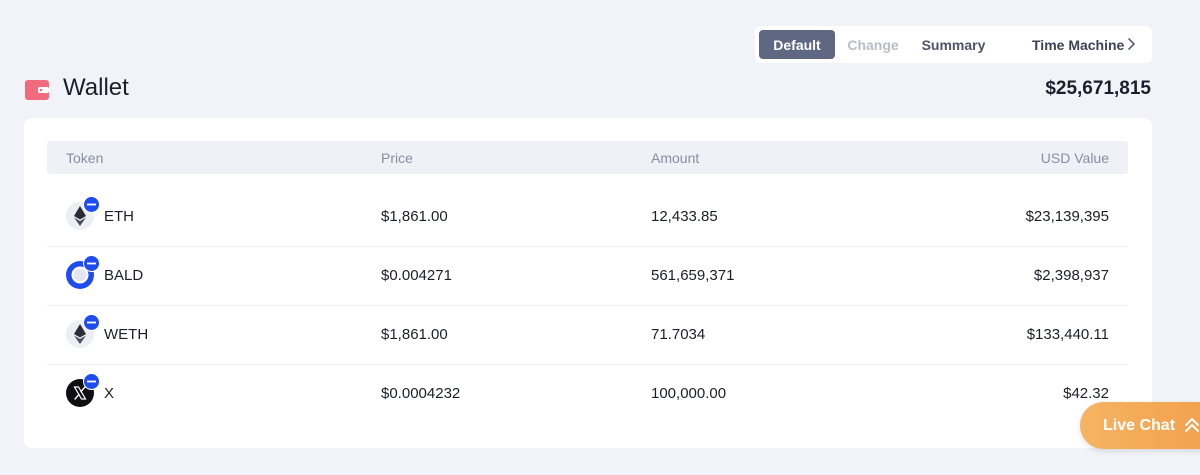  I want to click on live-chat-button: Live Chat, so click(1140, 425).